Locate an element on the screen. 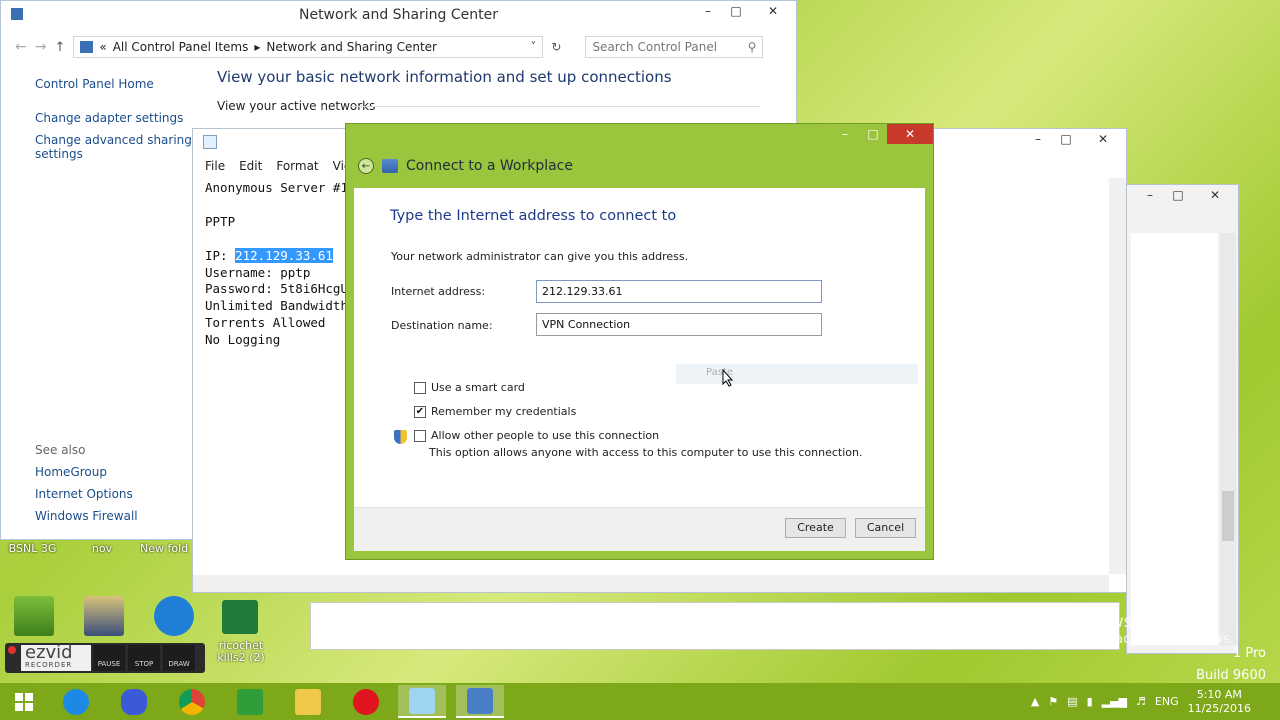 The height and width of the screenshot is (720, 1280). win3-controls: – □ ✕ is located at coordinates (1187, 196).